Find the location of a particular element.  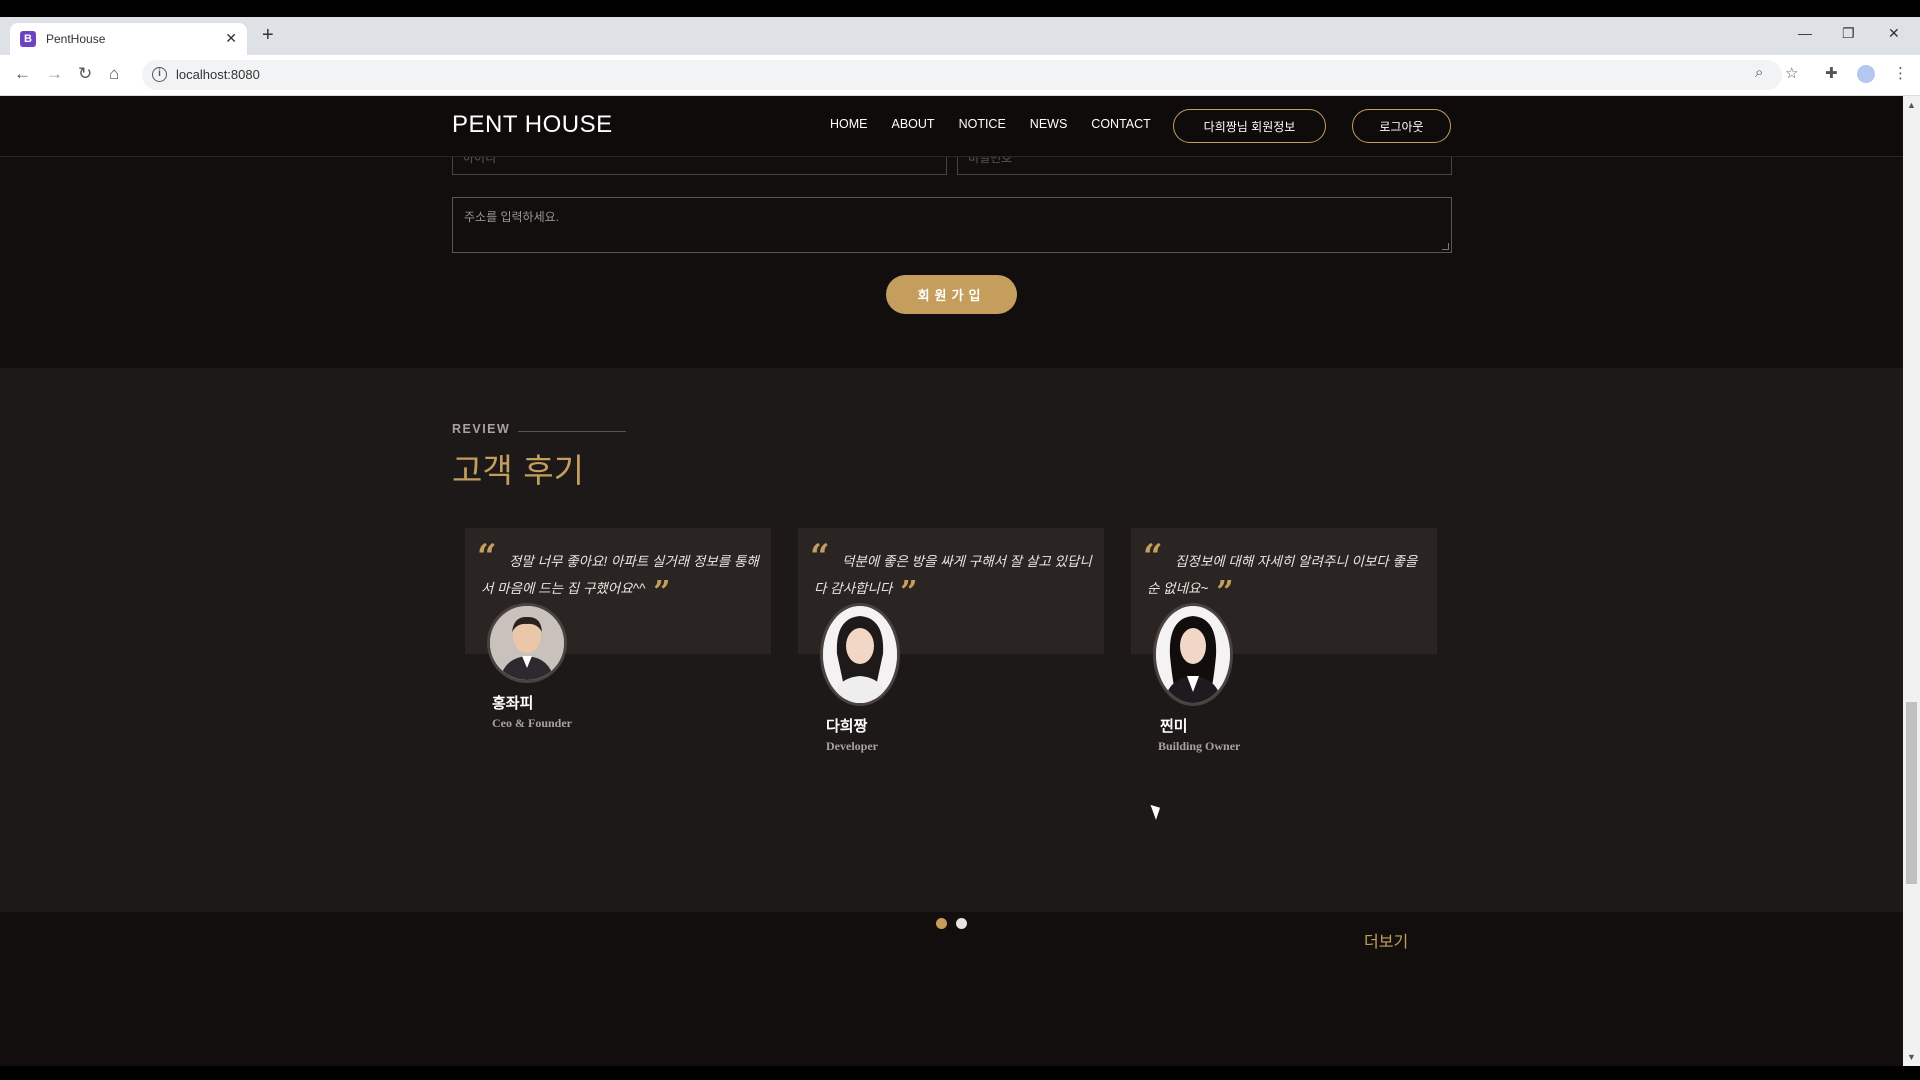

nav-links: HOME ABOUT NOTICE NEWS CONTACT is located at coordinates (990, 124).